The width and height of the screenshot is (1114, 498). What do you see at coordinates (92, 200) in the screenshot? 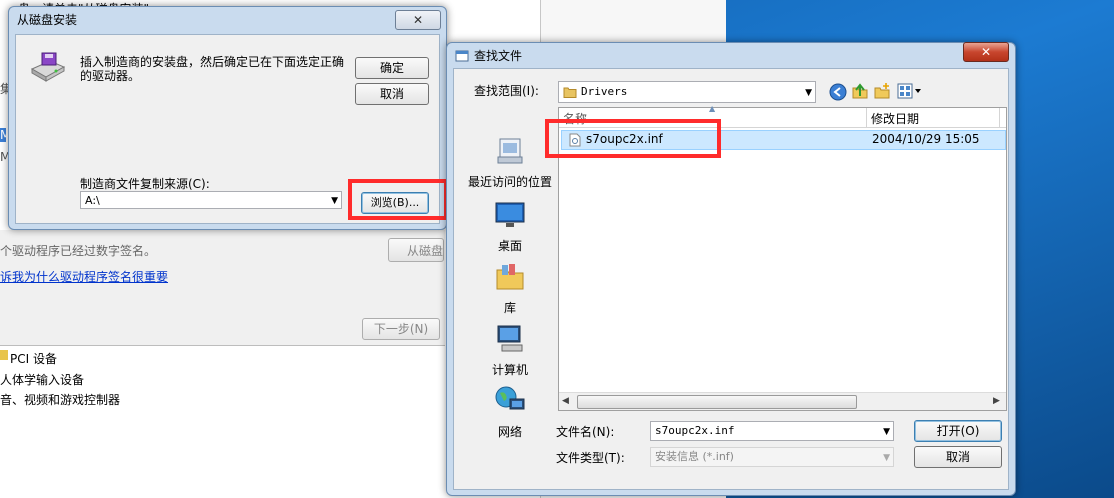
I see `source-path-value: A:\` at bounding box center [92, 200].